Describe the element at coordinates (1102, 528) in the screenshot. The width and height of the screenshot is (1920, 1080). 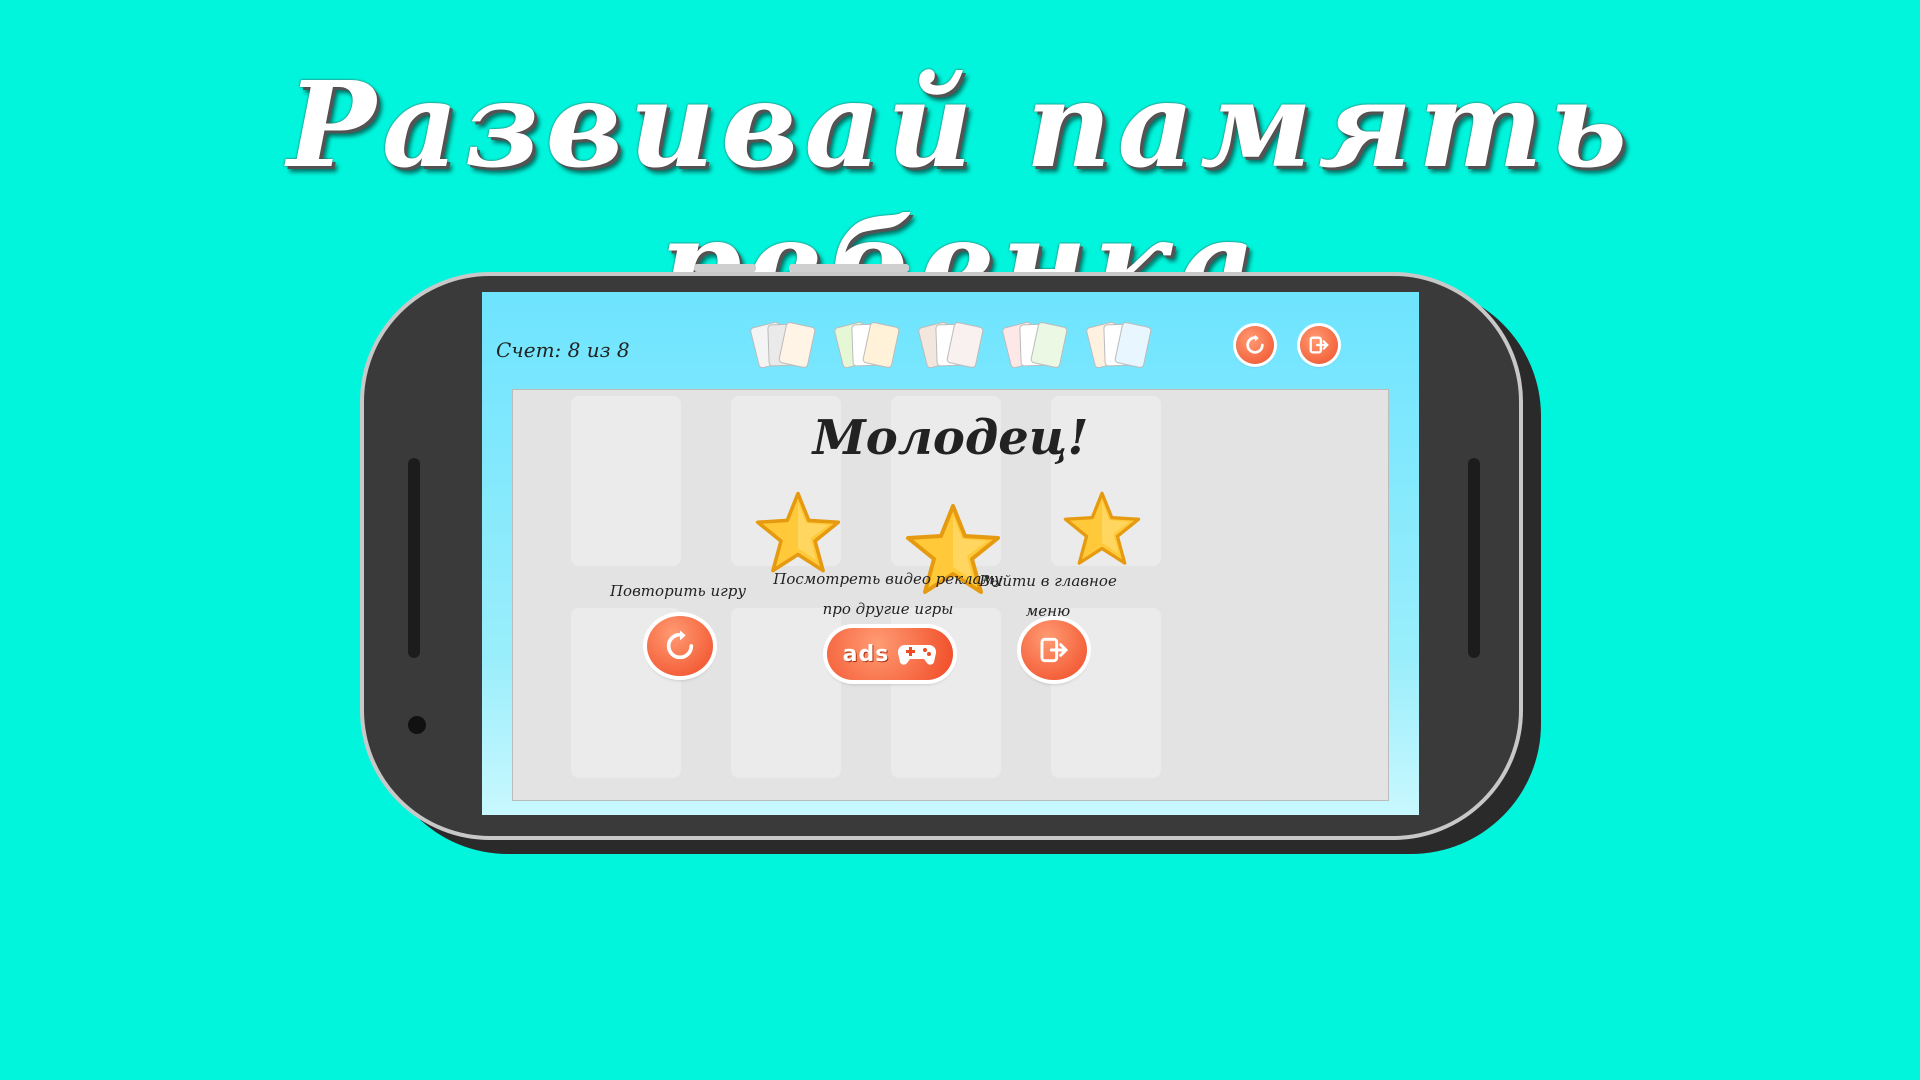
I see `star-icon` at that location.